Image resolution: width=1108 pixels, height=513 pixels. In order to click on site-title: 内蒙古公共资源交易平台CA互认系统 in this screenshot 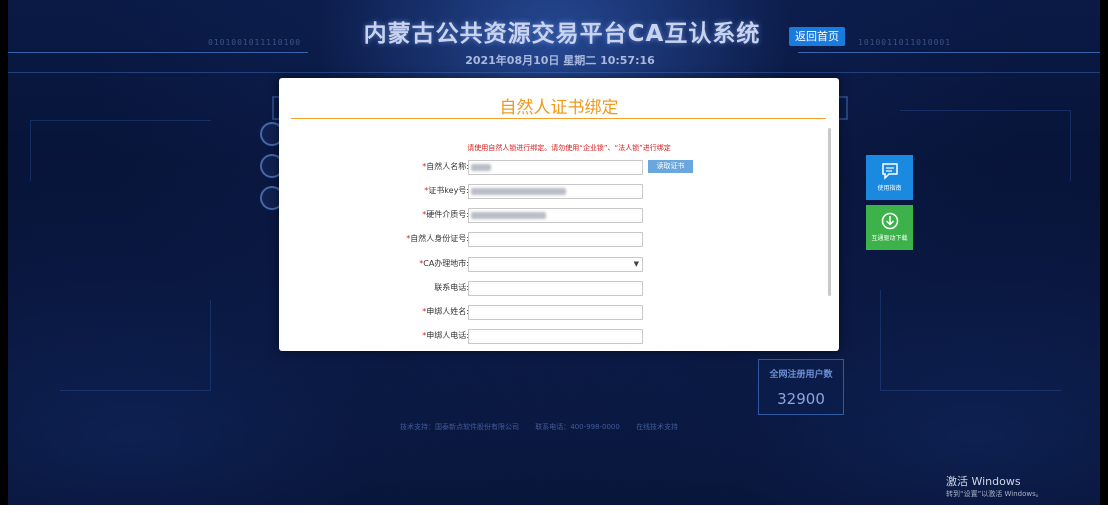, I will do `click(562, 34)`.